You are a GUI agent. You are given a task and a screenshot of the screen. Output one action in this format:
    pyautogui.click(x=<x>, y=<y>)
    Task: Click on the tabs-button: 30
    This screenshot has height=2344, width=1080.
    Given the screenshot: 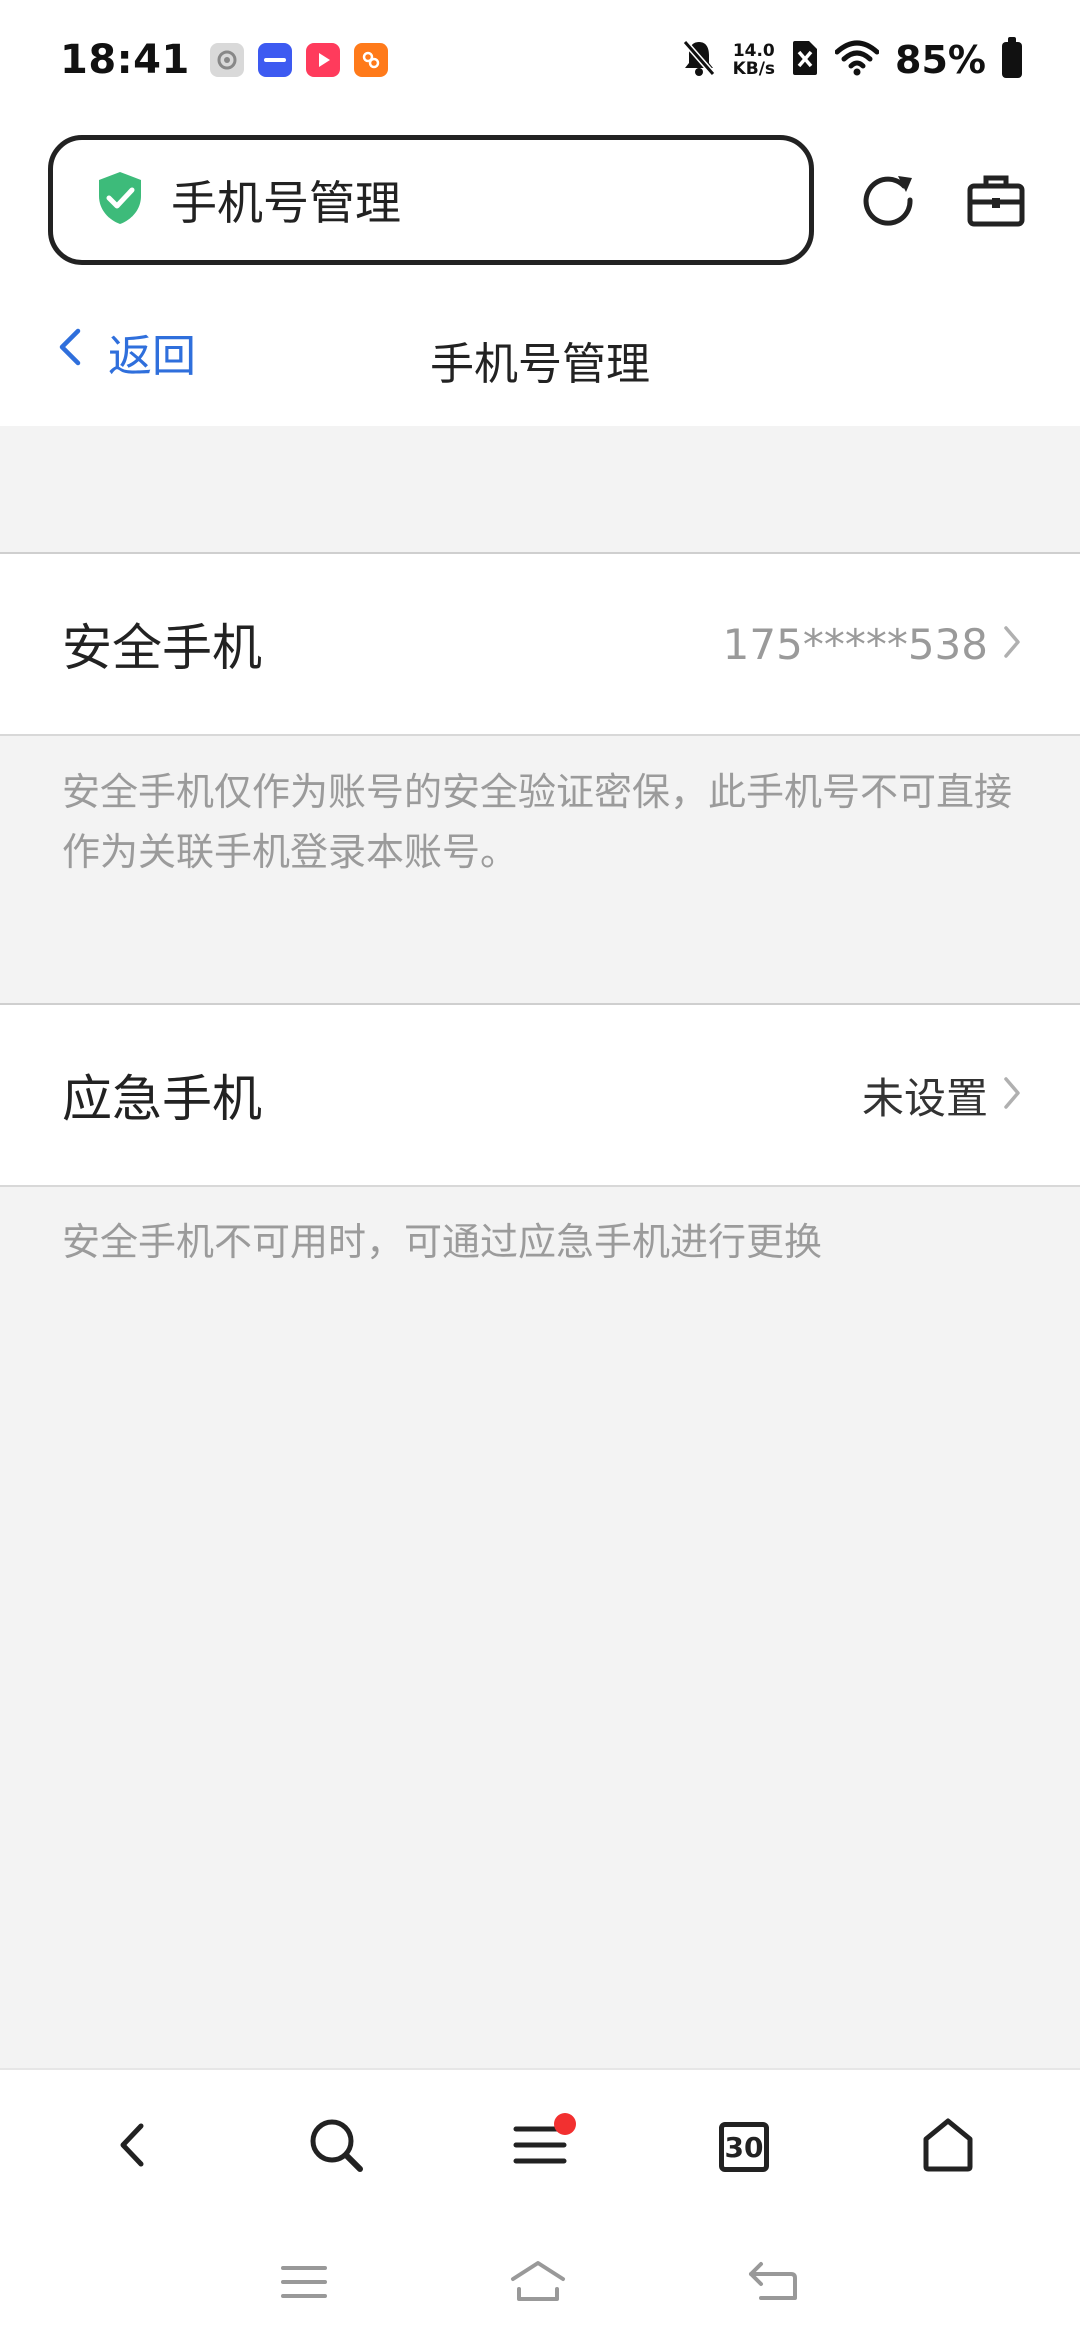 What is the action you would take?
    pyautogui.click(x=744, y=2147)
    